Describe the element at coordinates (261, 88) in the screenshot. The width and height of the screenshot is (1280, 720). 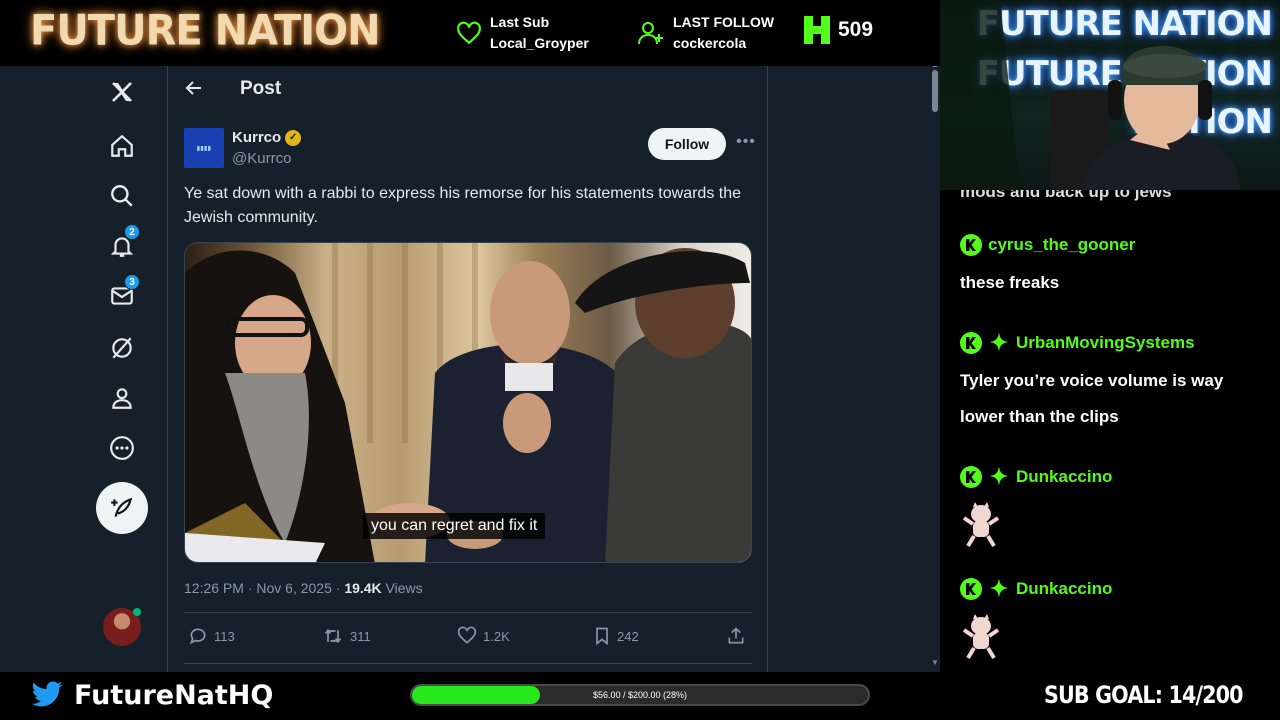
I see `page-title: Post` at that location.